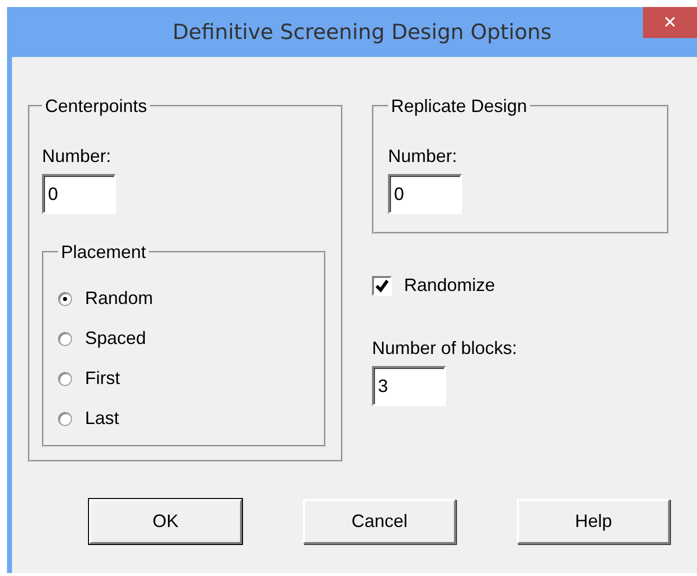 The image size is (697, 576). What do you see at coordinates (593, 521) in the screenshot?
I see `dialog-button: Help` at bounding box center [593, 521].